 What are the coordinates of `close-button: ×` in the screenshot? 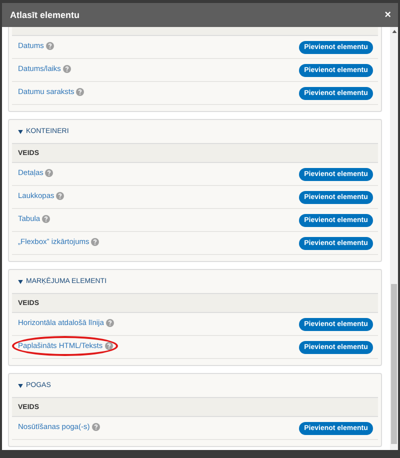 It's located at (387, 15).